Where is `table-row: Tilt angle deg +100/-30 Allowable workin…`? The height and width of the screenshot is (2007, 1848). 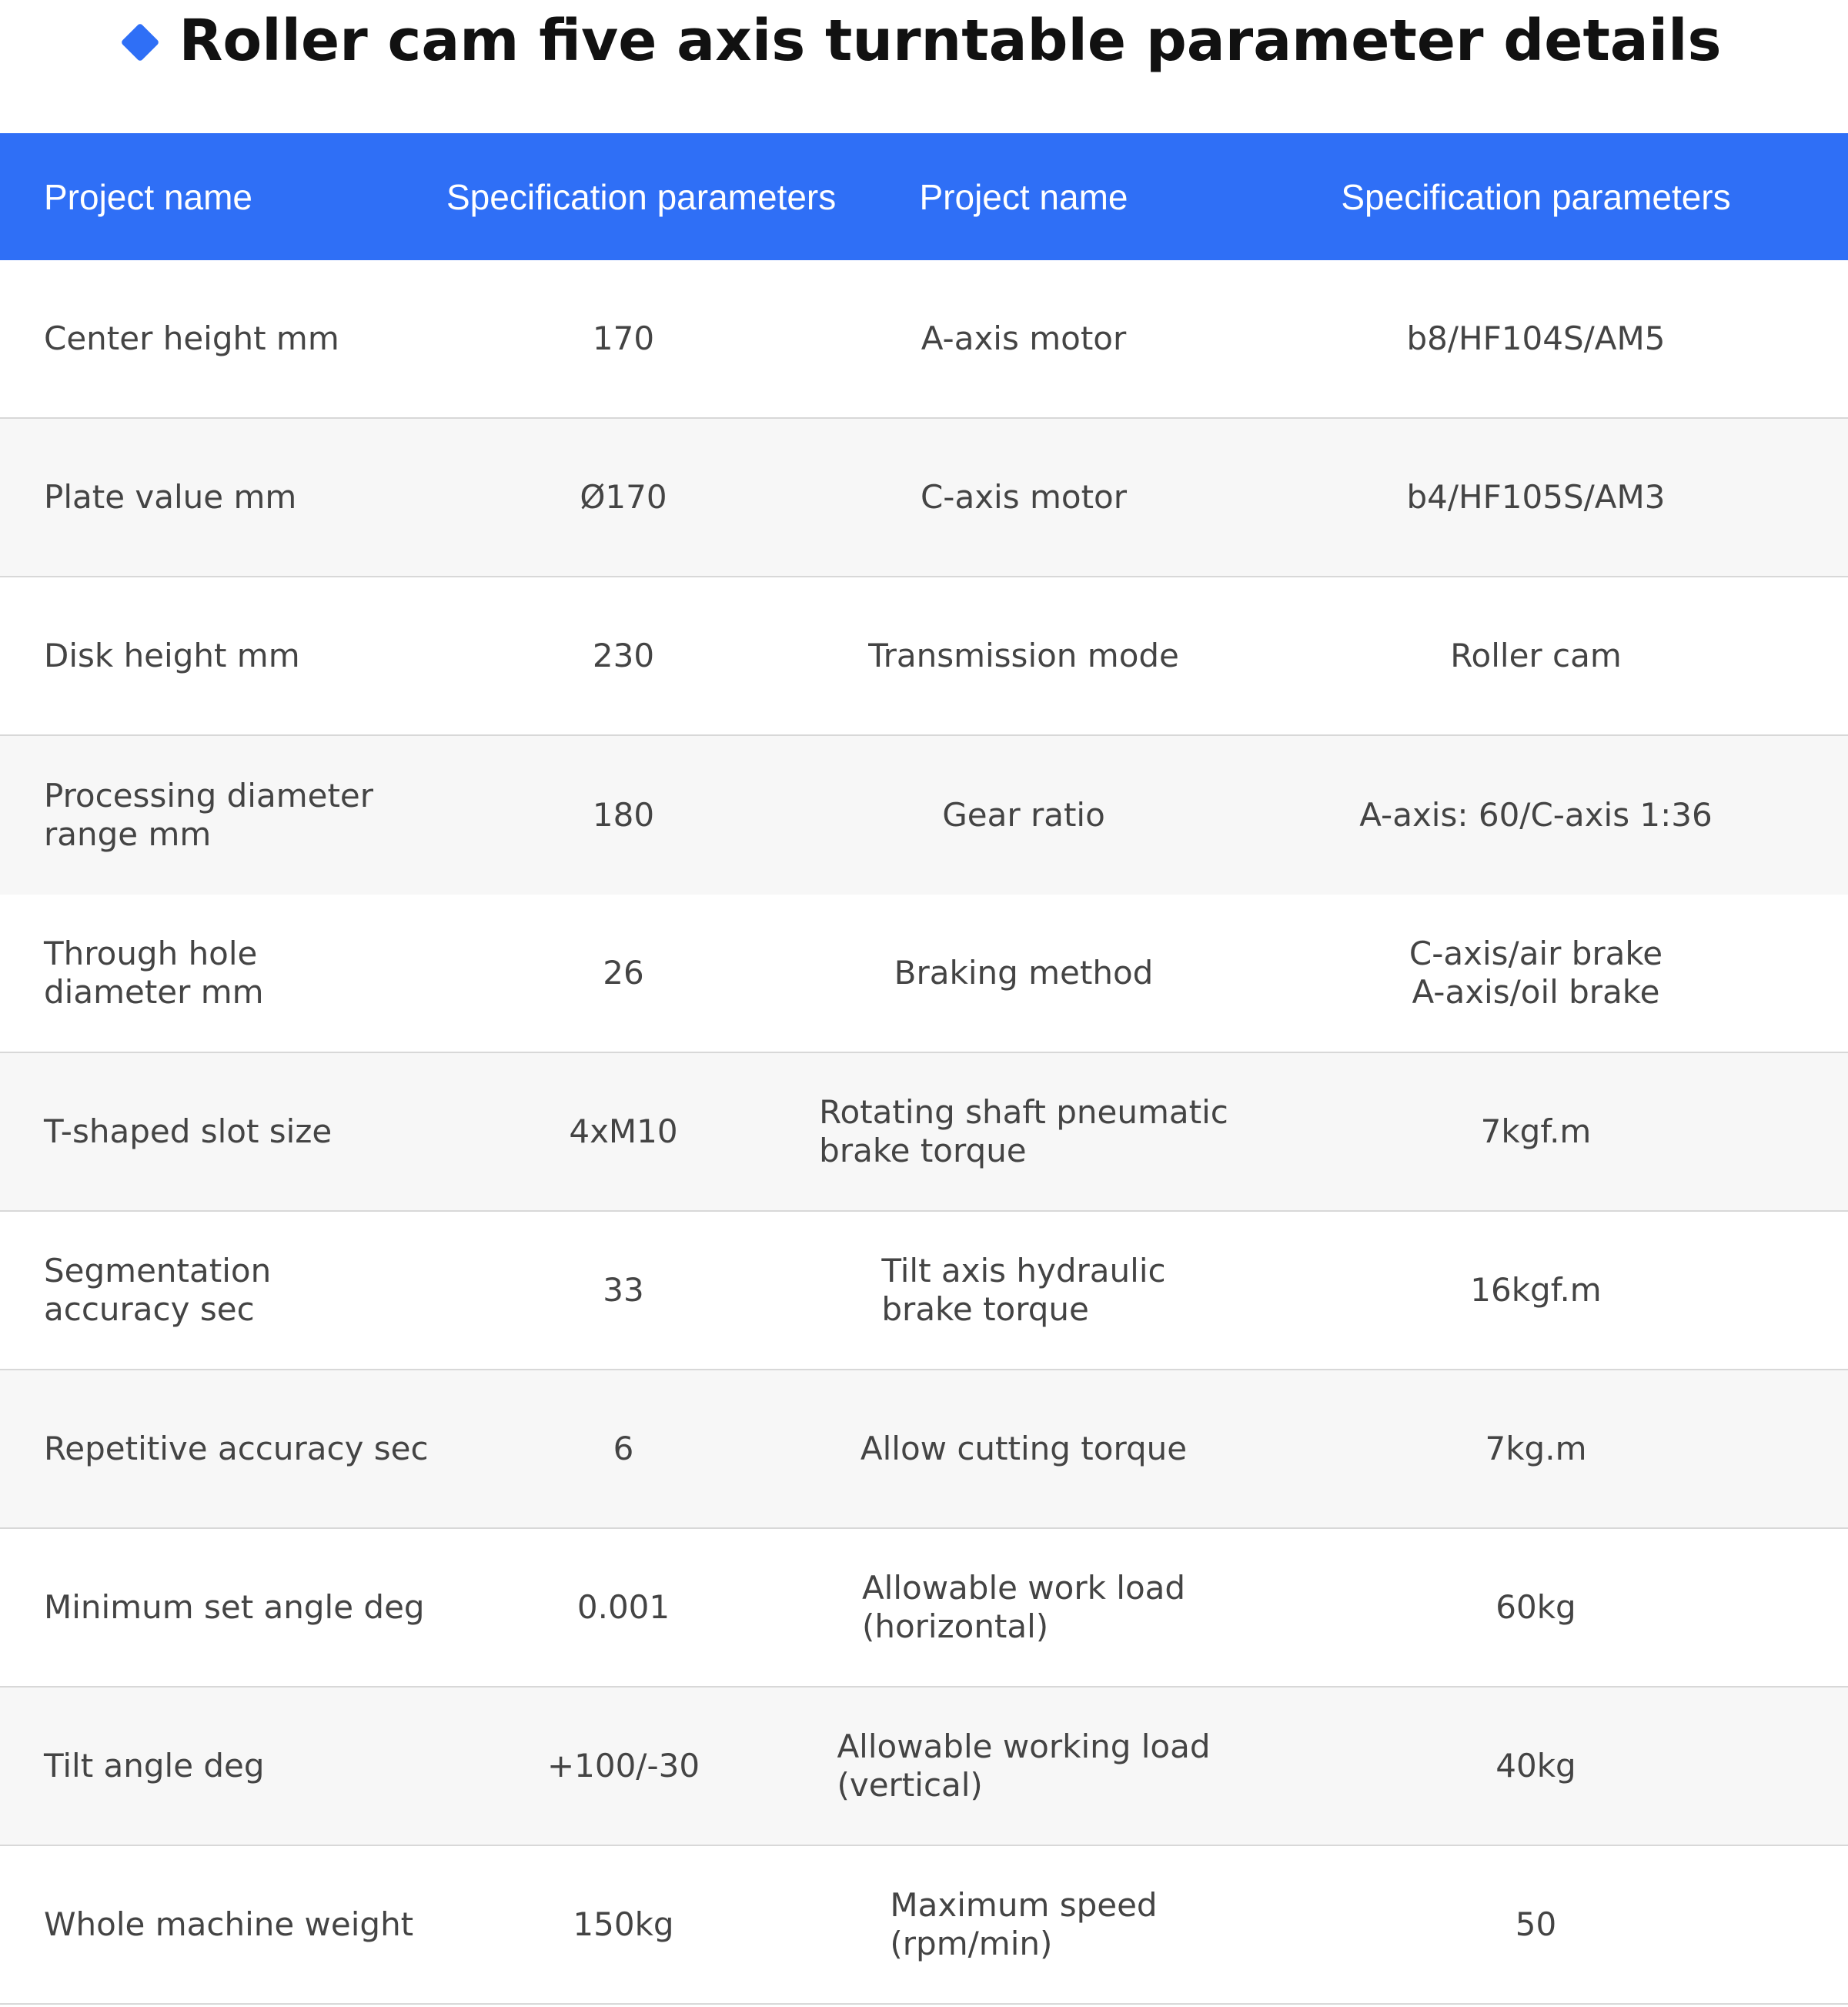 table-row: Tilt angle deg +100/-30 Allowable workin… is located at coordinates (924, 1767).